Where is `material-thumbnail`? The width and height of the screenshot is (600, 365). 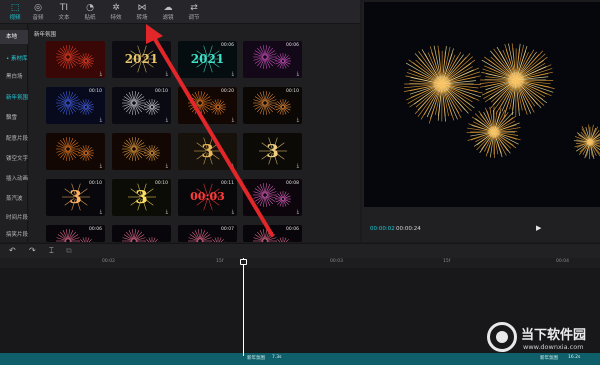
material-thumbnail is located at coordinates (141, 233).